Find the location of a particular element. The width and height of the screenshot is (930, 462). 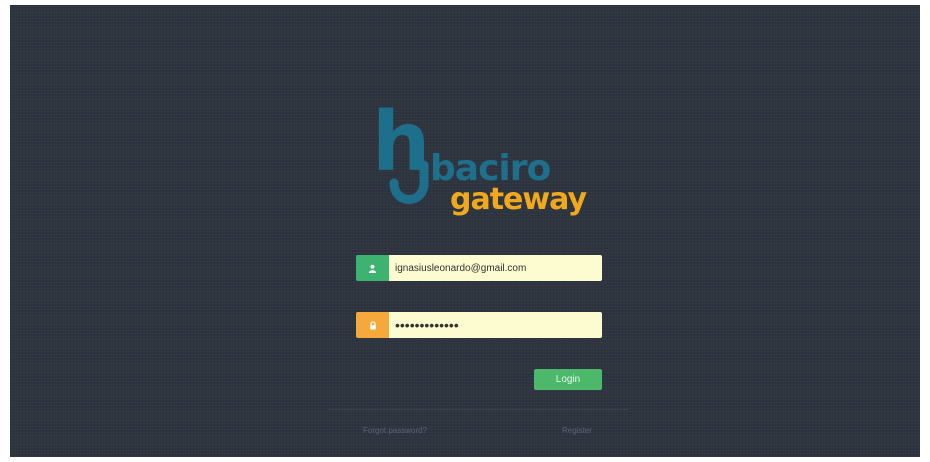

password-field is located at coordinates (479, 325).